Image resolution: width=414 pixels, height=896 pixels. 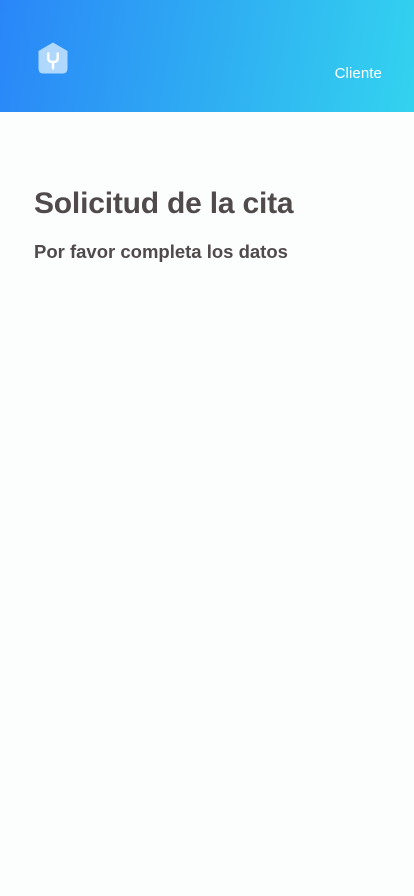 I want to click on page-subtitle: Por favor completa los datos, so click(x=161, y=251).